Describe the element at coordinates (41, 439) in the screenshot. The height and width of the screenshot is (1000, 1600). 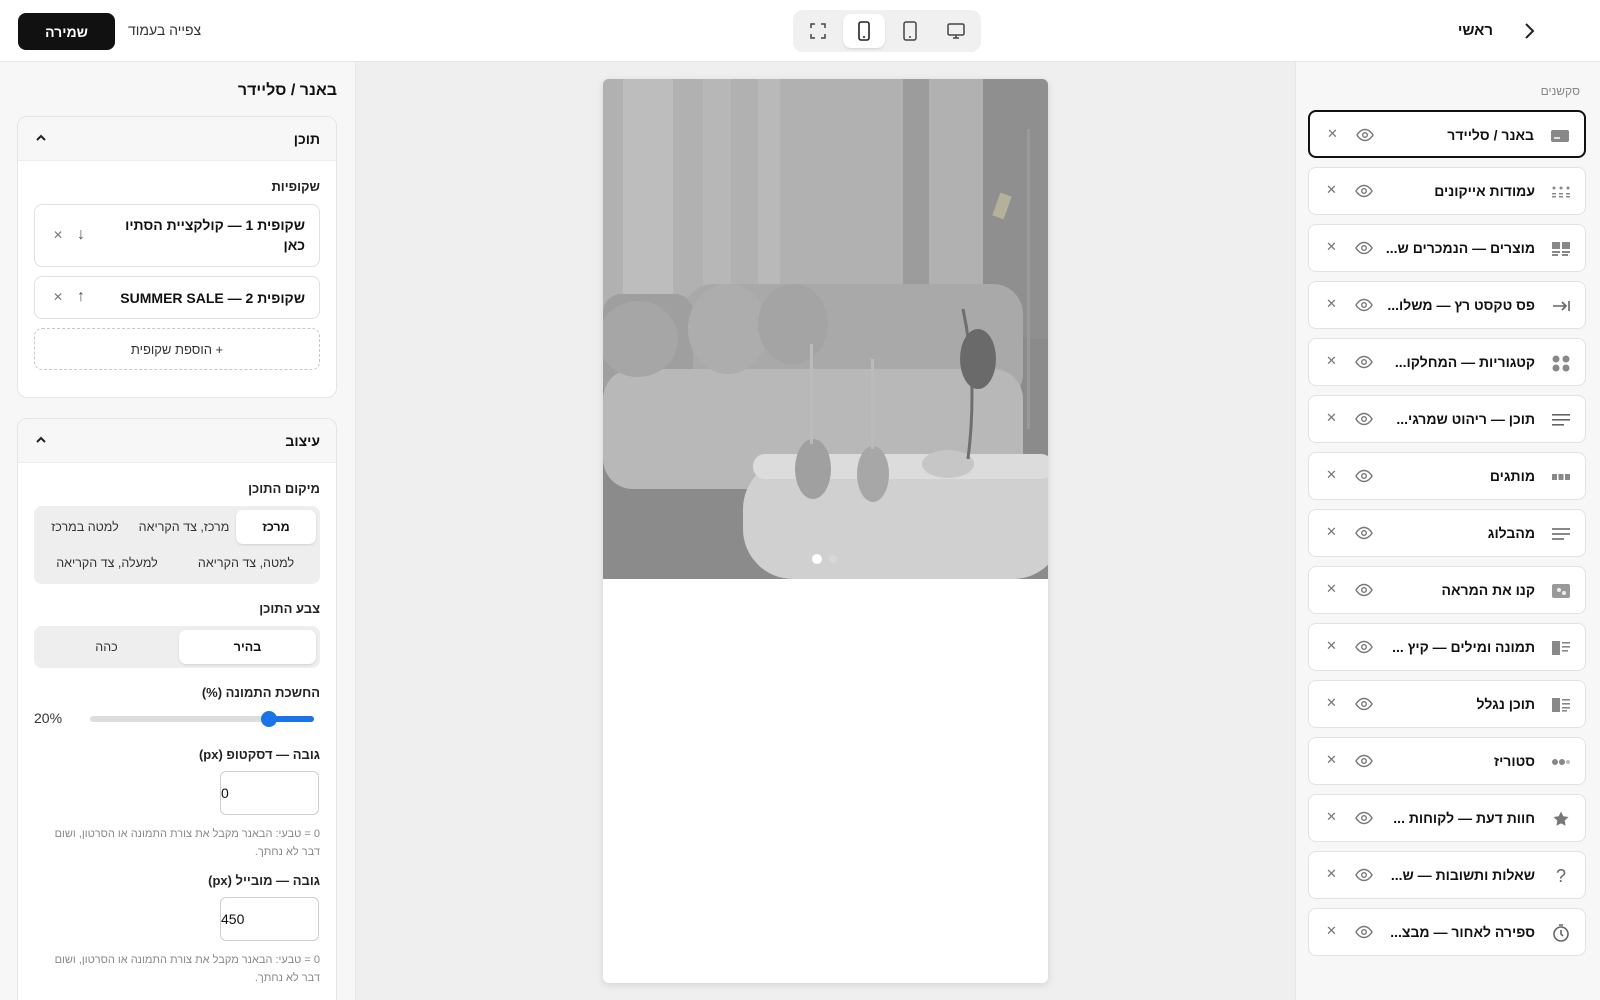
I see `chevron-up-icon` at that location.